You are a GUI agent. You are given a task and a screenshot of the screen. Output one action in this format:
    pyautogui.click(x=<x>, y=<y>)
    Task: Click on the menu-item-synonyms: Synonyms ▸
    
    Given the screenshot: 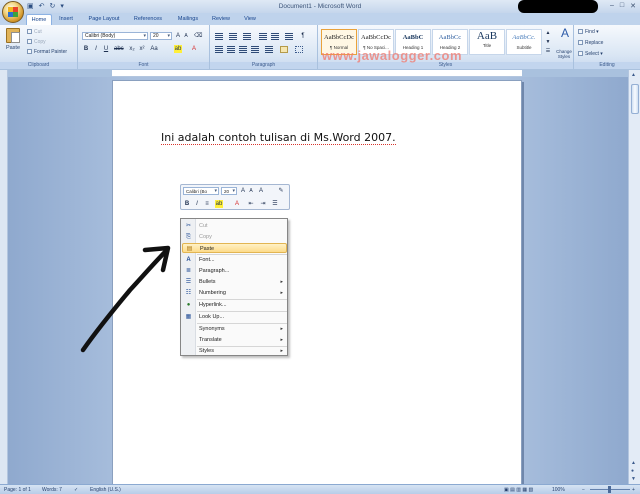 What is the action you would take?
    pyautogui.click(x=234, y=329)
    